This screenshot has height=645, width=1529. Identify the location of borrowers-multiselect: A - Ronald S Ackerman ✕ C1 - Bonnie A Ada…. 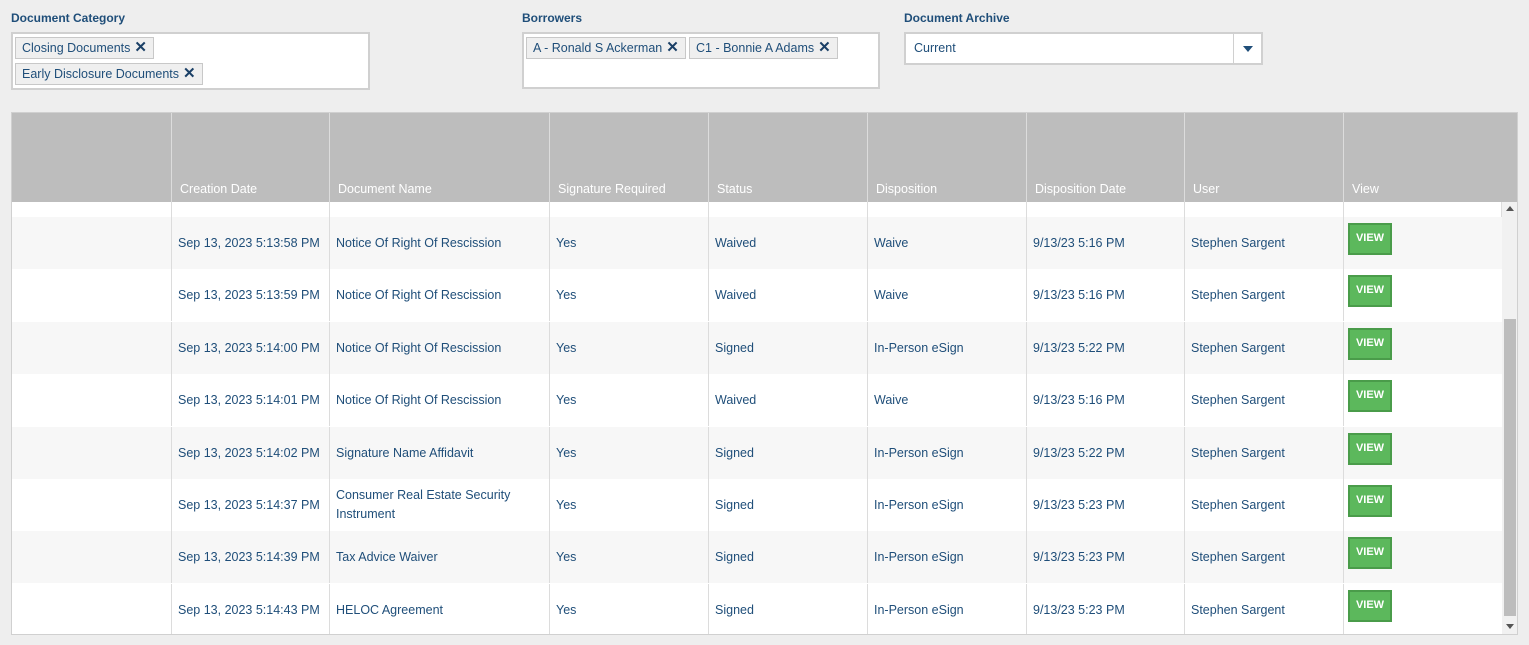
(701, 60).